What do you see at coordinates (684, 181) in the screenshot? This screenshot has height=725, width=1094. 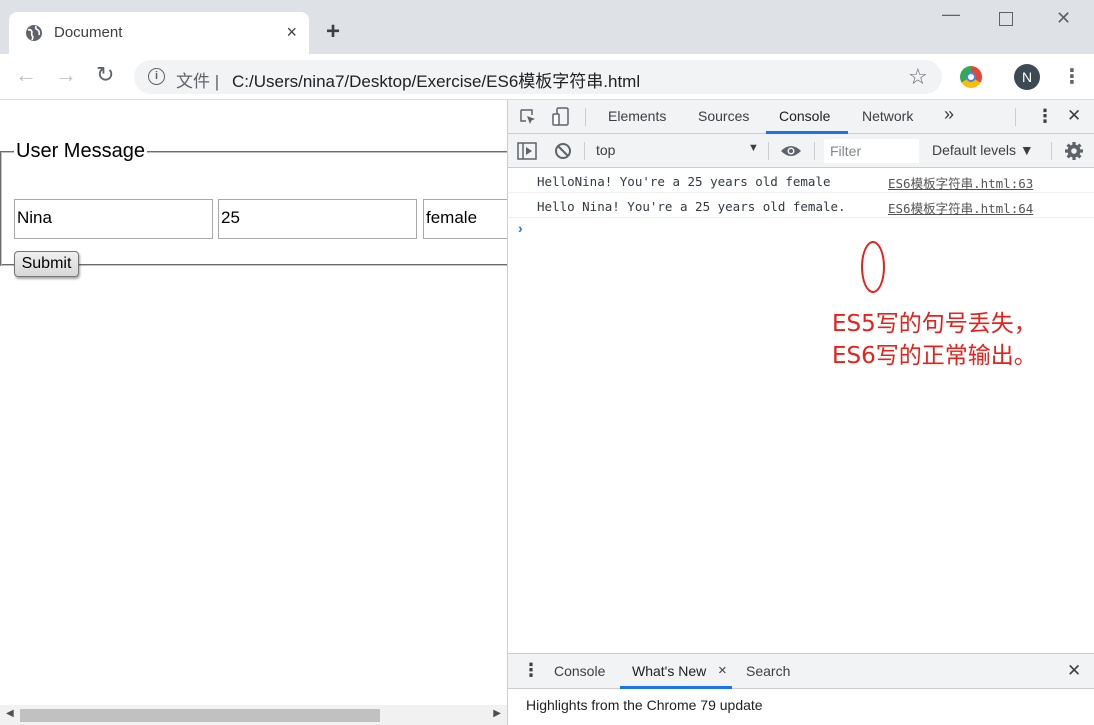 I see `log-message: HelloNina! You're a 25 years old female` at bounding box center [684, 181].